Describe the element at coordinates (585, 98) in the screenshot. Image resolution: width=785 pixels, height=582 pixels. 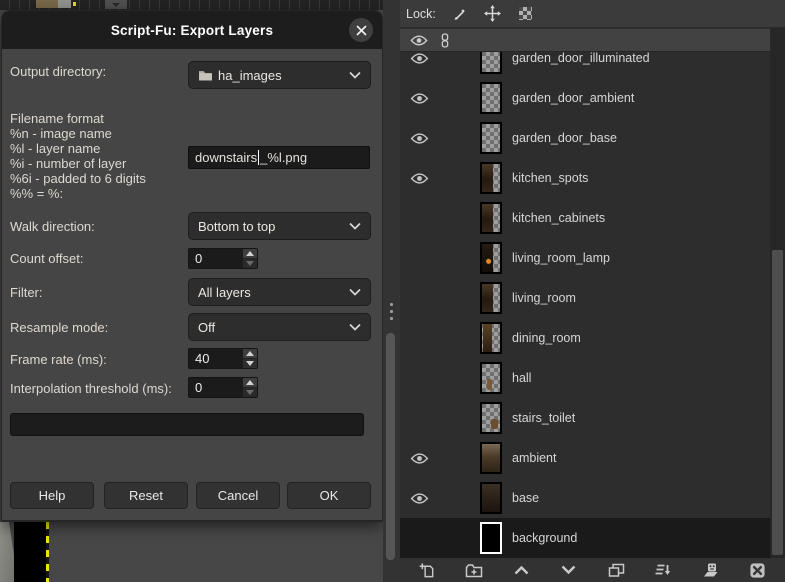
I see `layer-row: garden_door_ambient` at that location.